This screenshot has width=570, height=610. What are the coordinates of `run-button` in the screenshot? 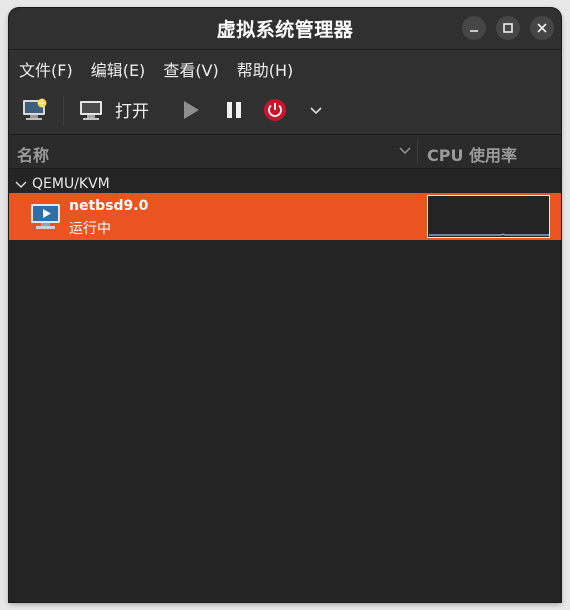 It's located at (191, 110).